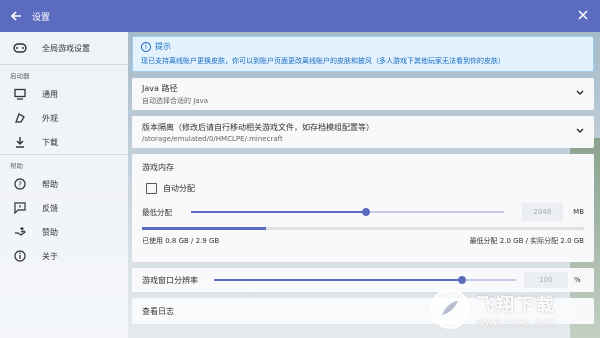 This screenshot has width=600, height=338. I want to click on java-path-subtitle: 自动选择合适的 Java, so click(175, 100).